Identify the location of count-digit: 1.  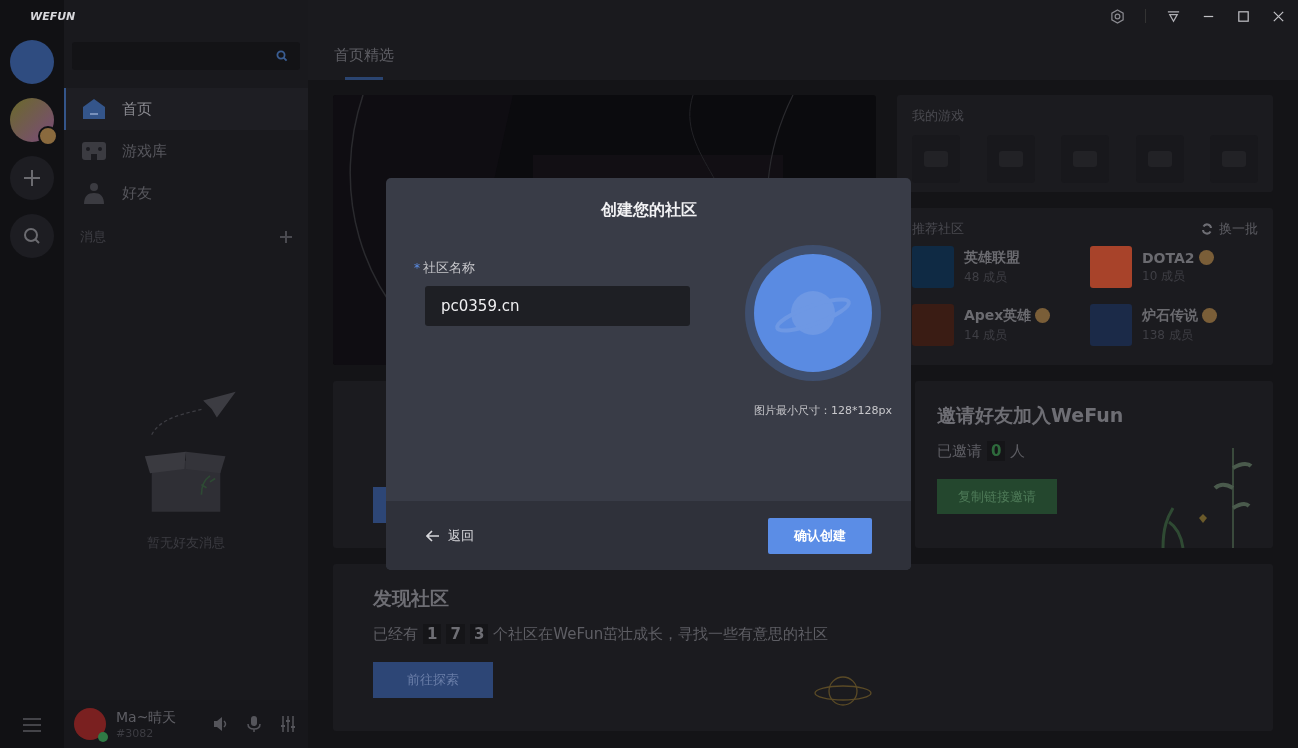
(432, 634).